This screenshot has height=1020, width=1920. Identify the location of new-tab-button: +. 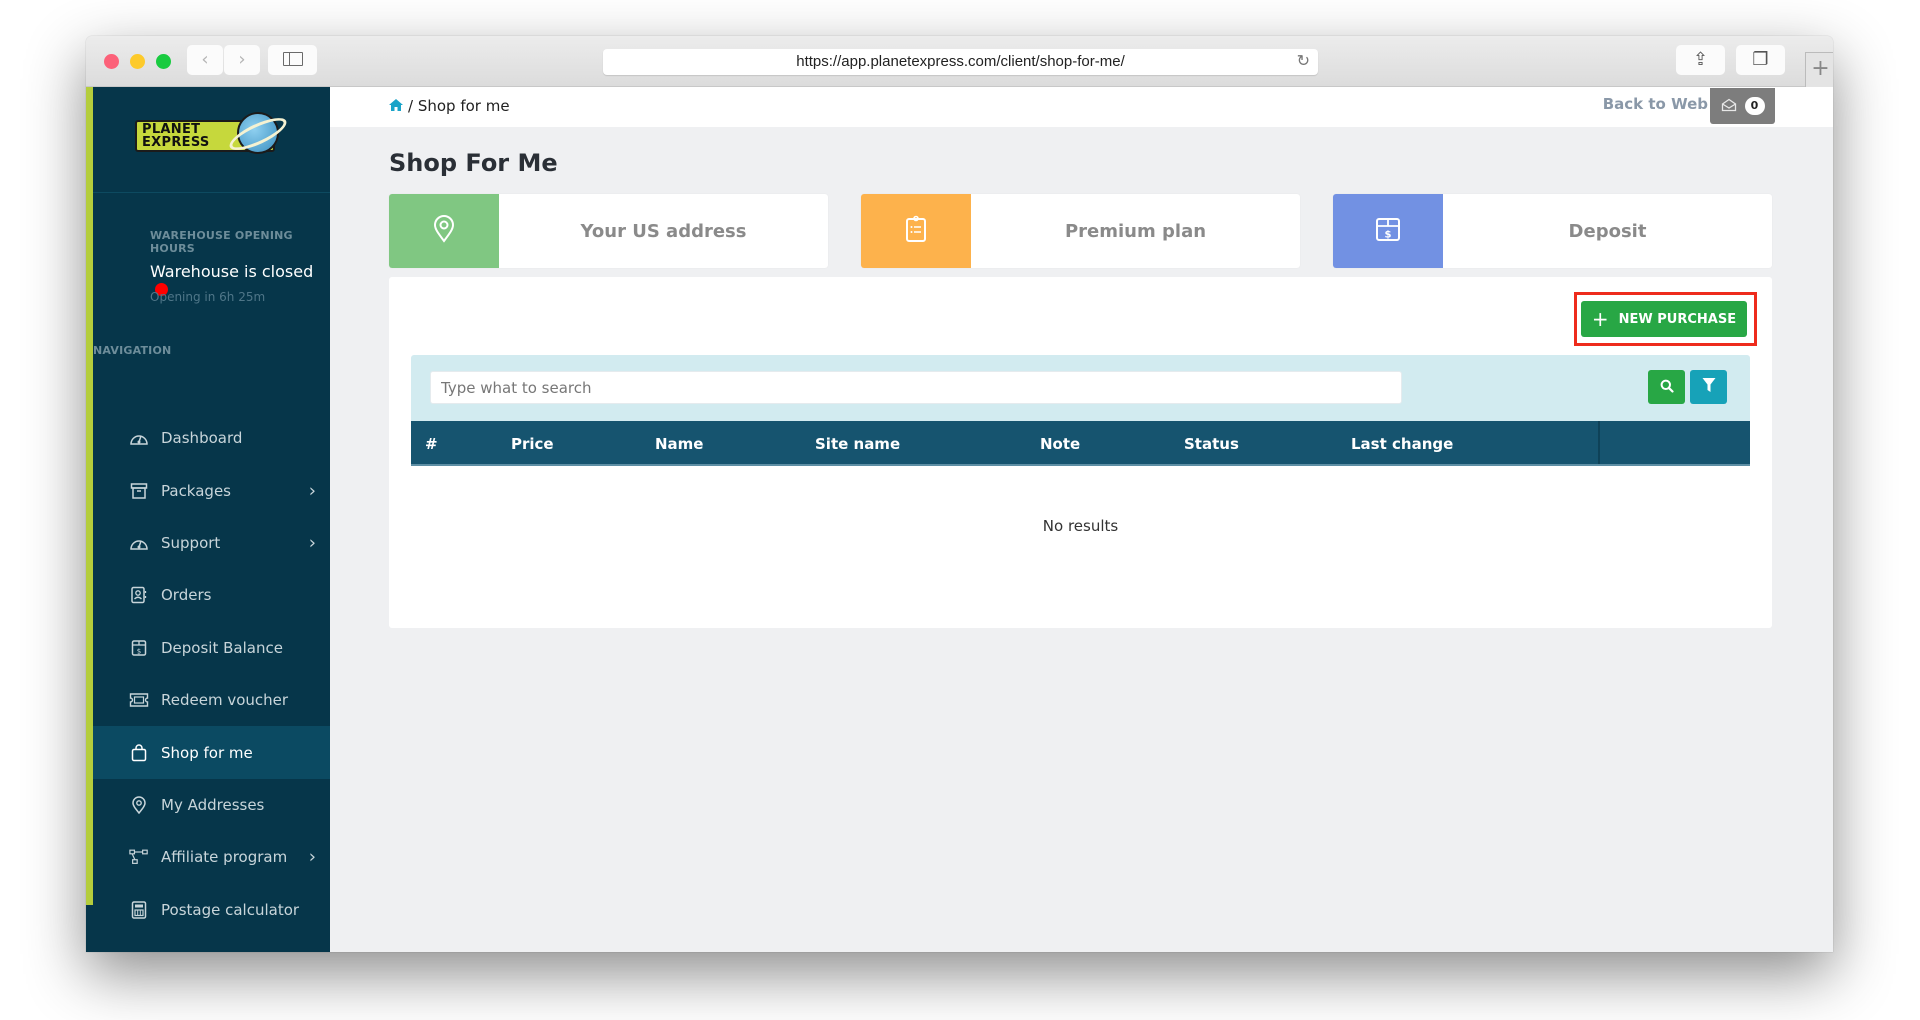
(1819, 69).